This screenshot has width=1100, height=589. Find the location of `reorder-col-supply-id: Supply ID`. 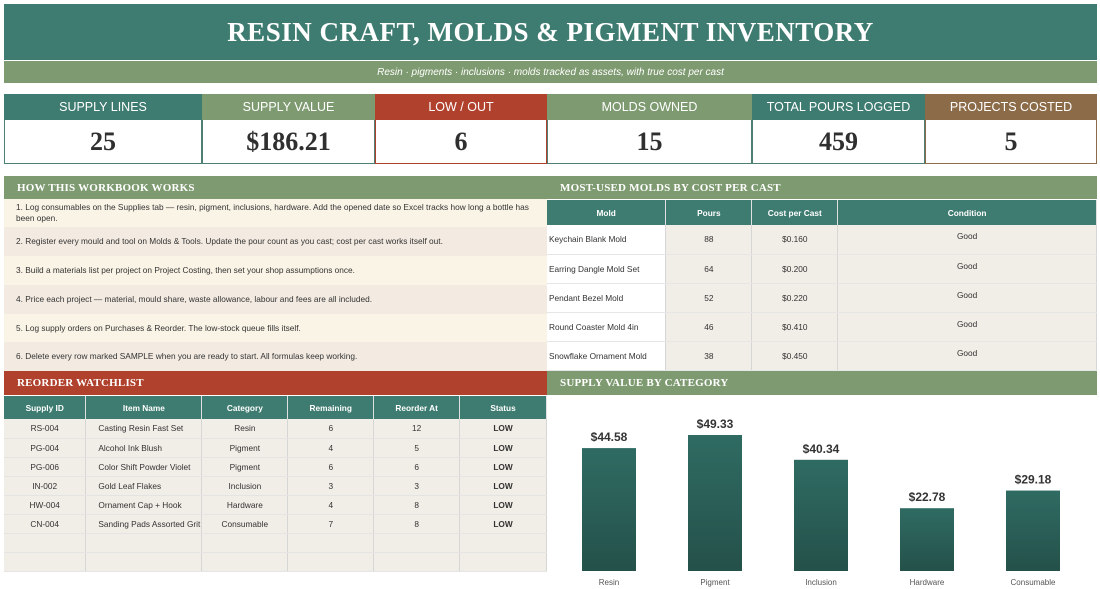

reorder-col-supply-id: Supply ID is located at coordinates (45, 407).